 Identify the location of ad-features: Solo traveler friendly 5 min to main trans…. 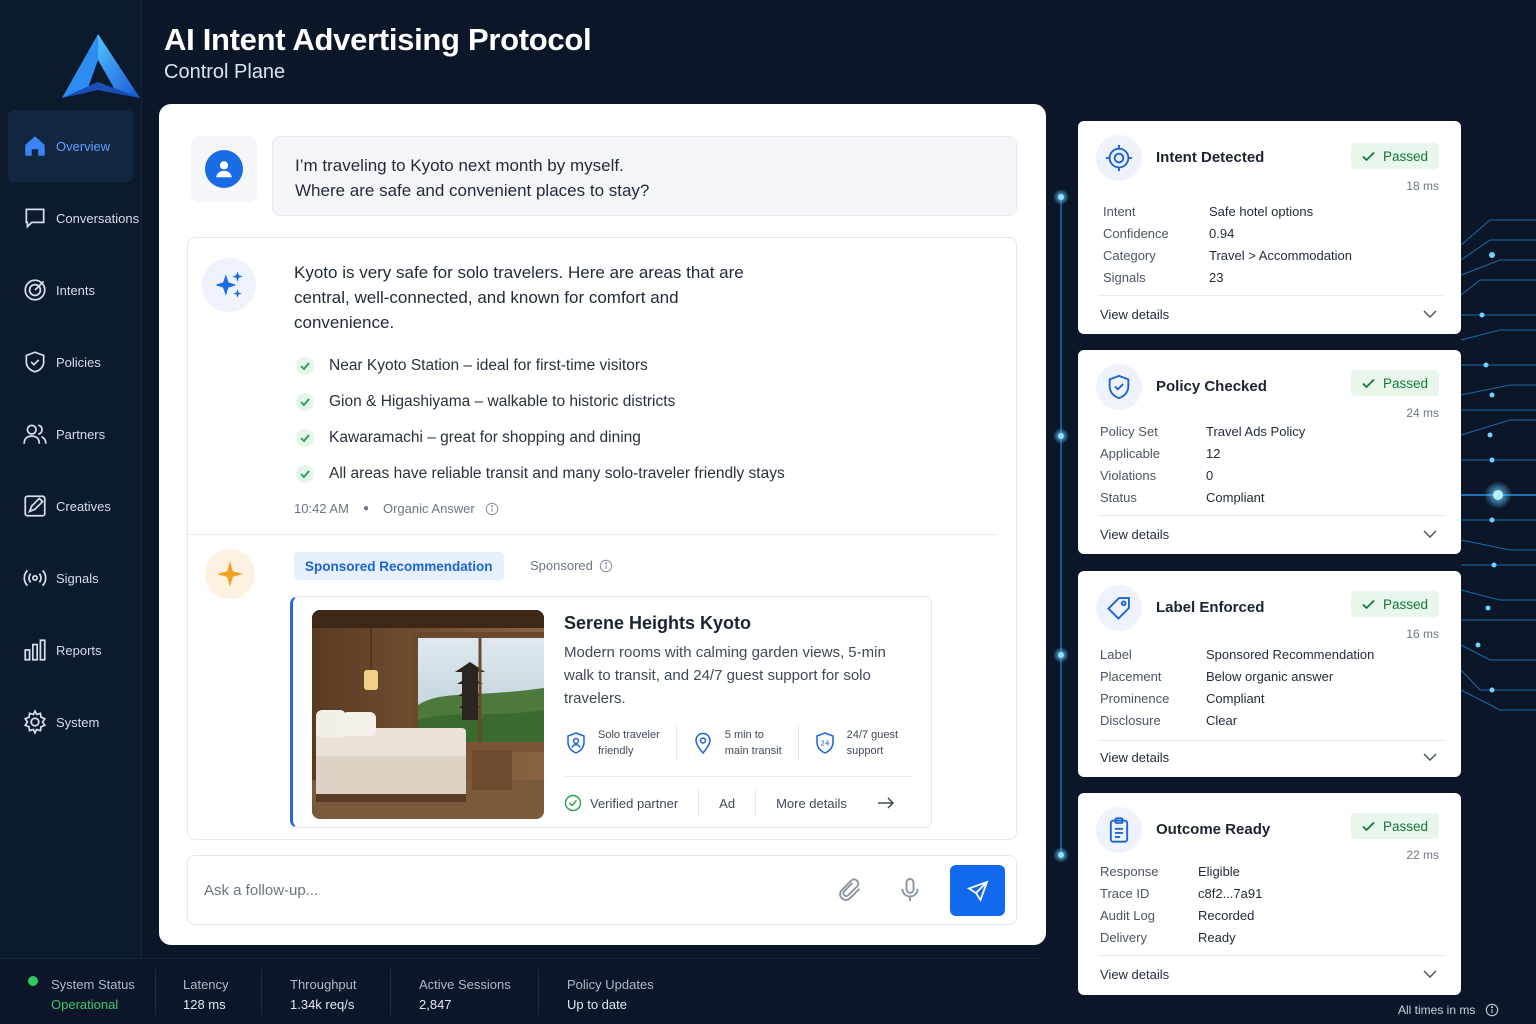
(746, 743).